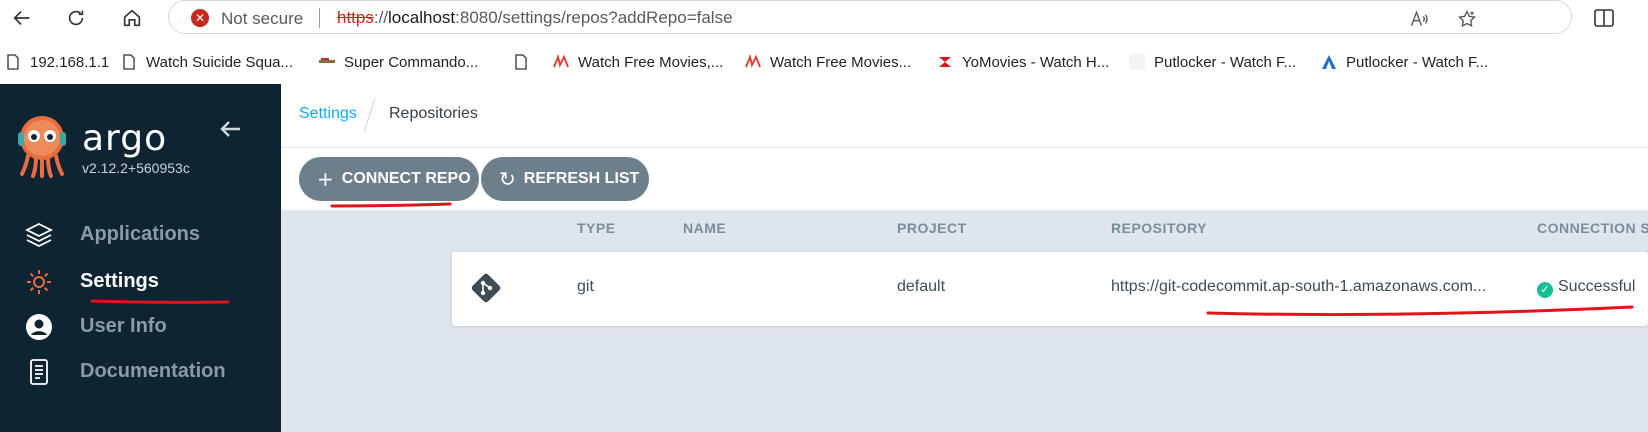  I want to click on back-icon, so click(22, 18).